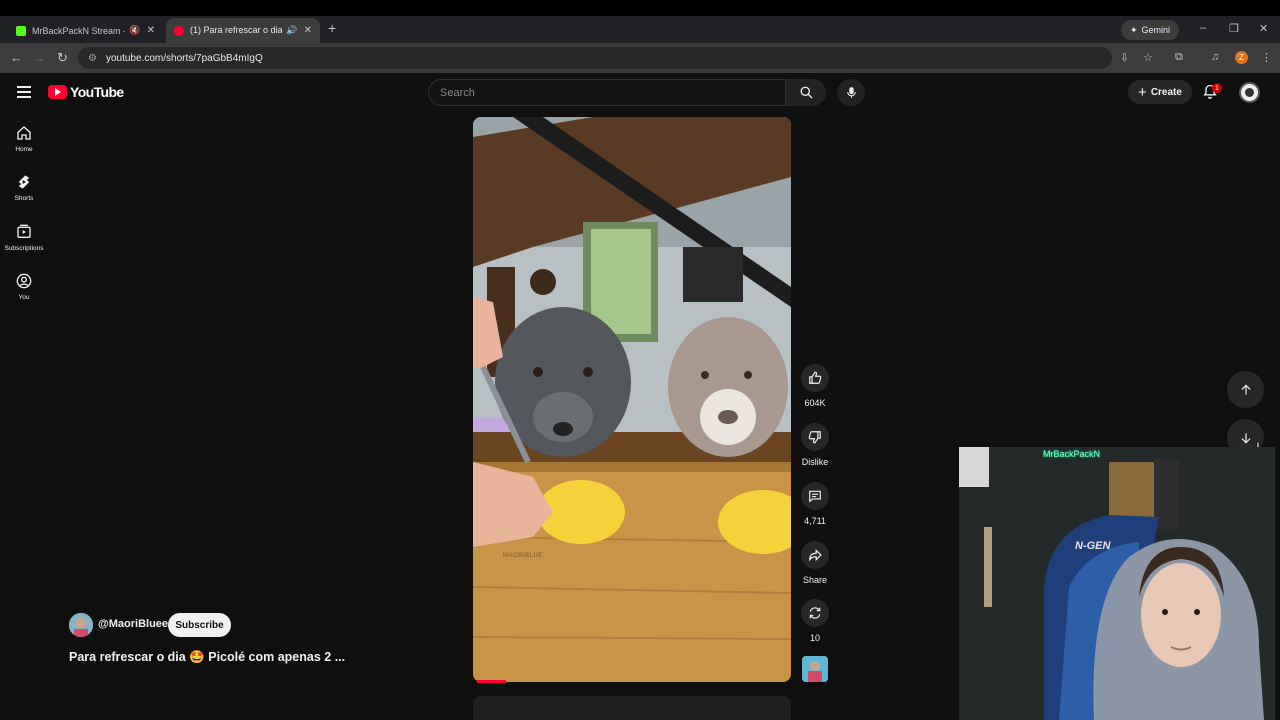  I want to click on channel-avatar, so click(81, 625).